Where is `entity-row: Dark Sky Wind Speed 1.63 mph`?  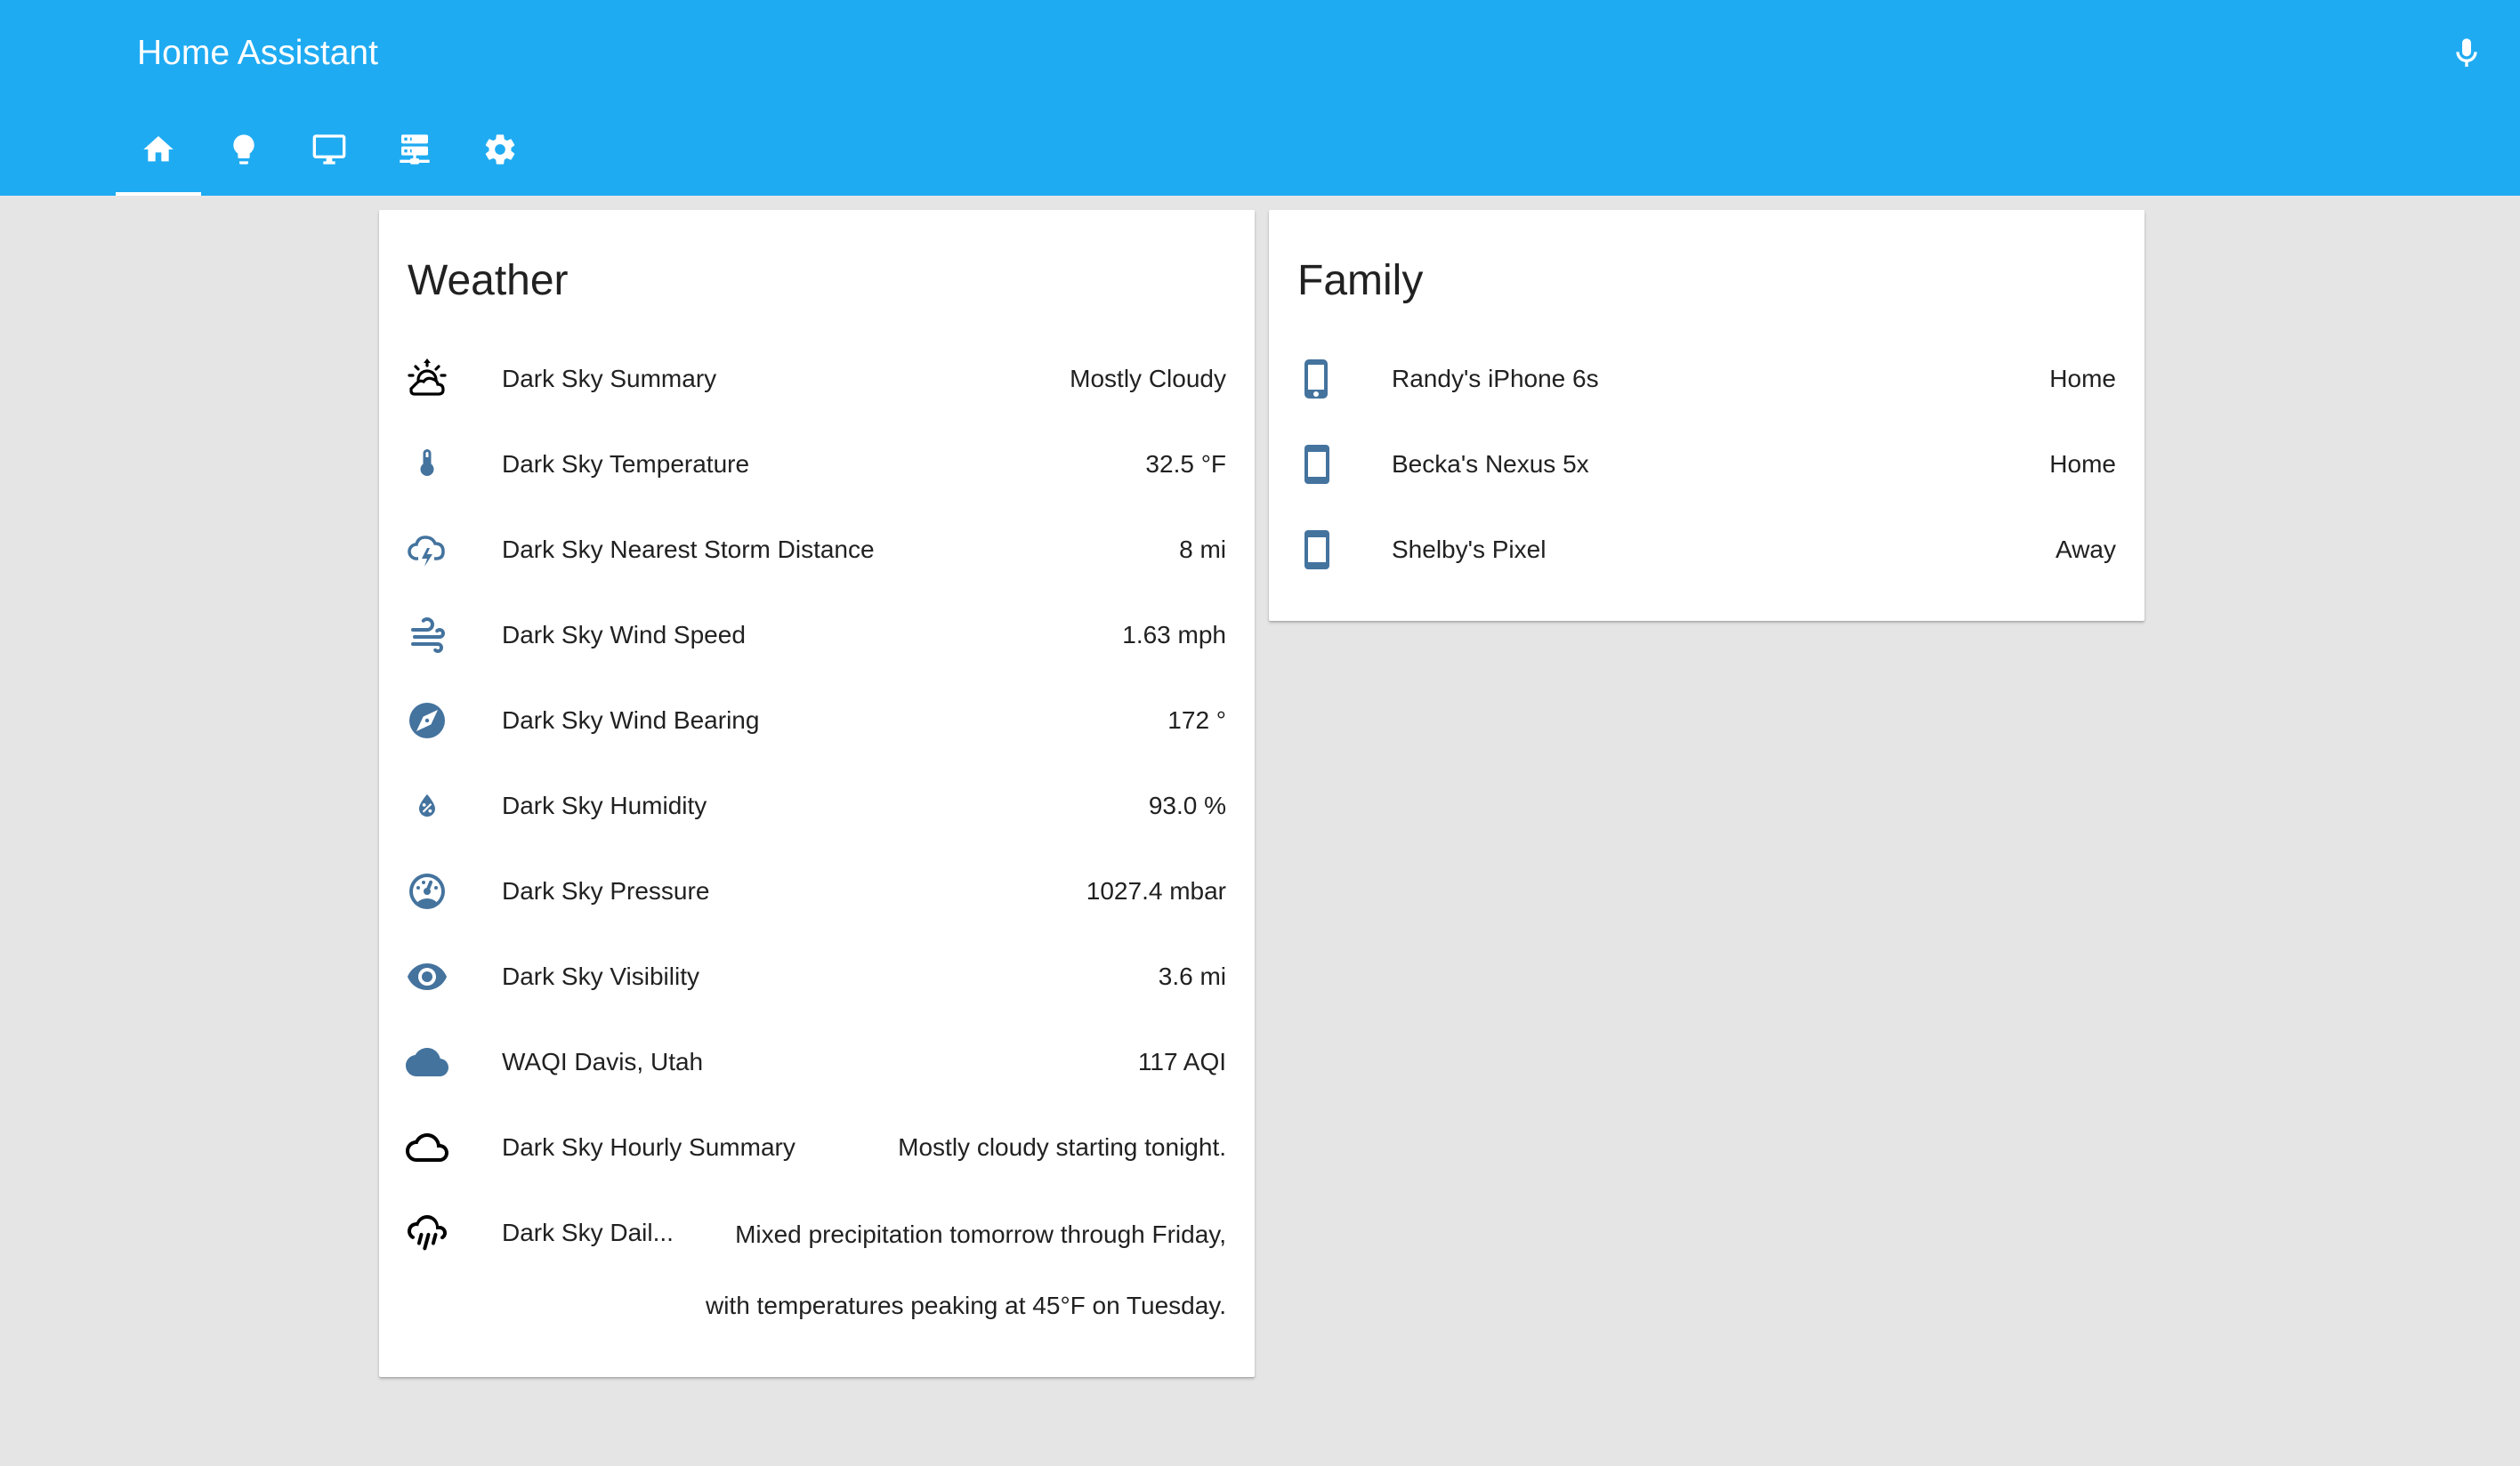
entity-row: Dark Sky Wind Speed 1.63 mph is located at coordinates (817, 635).